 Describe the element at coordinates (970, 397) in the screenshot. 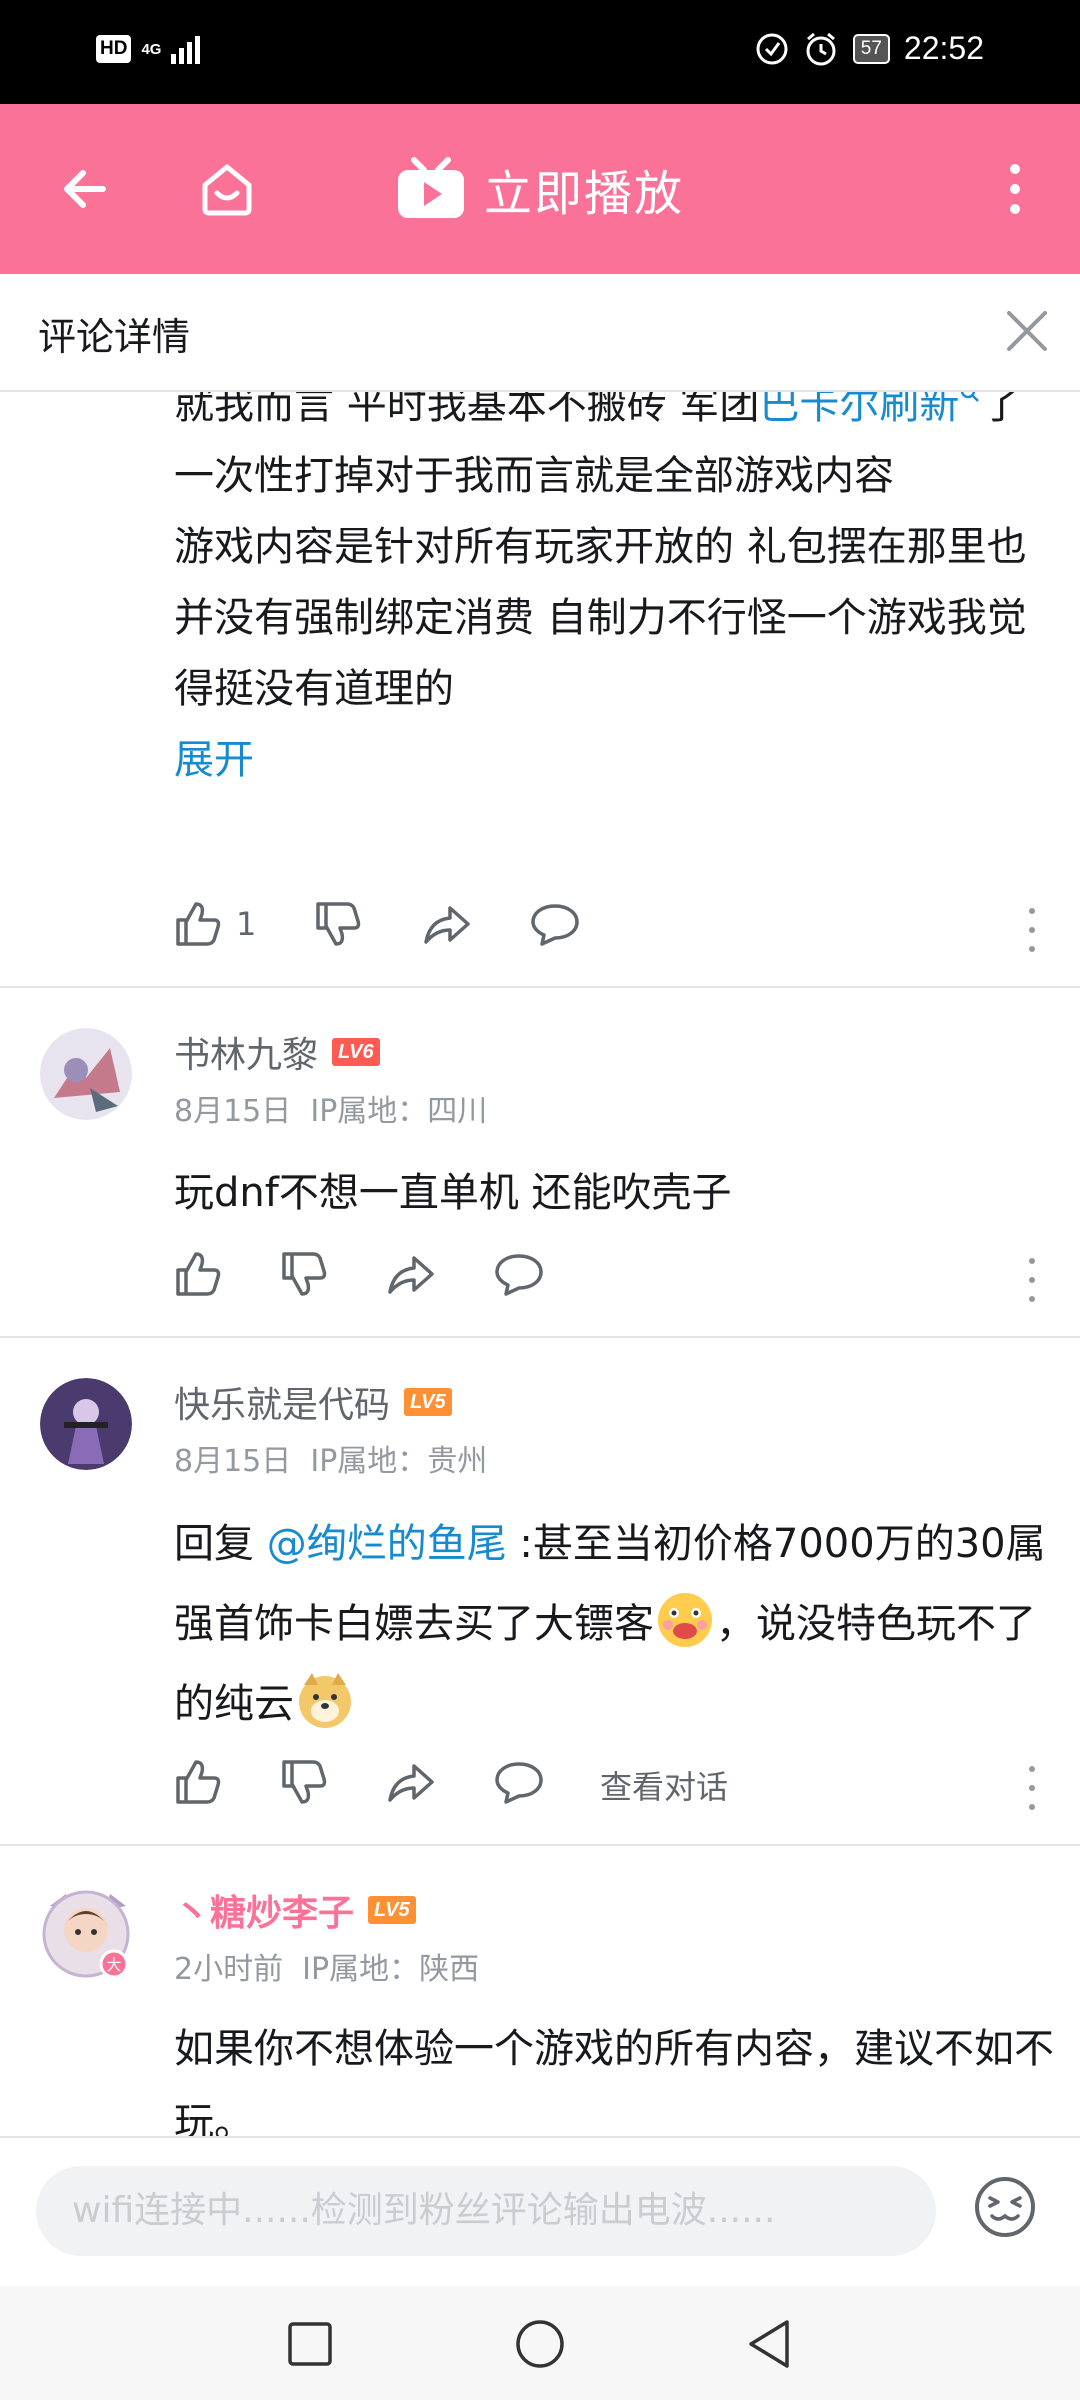

I see `search-icon` at that location.